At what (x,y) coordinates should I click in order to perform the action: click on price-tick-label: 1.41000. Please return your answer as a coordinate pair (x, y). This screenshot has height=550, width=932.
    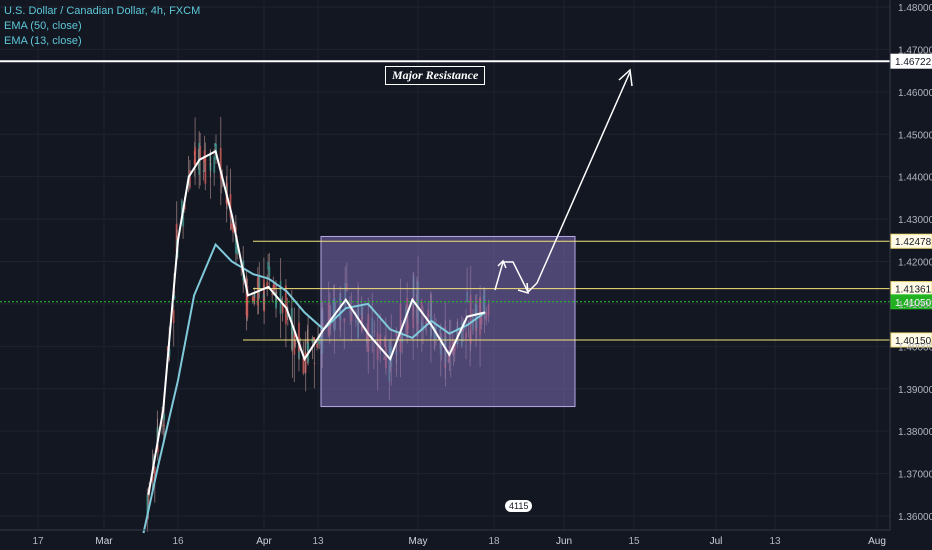
    Looking at the image, I should click on (915, 305).